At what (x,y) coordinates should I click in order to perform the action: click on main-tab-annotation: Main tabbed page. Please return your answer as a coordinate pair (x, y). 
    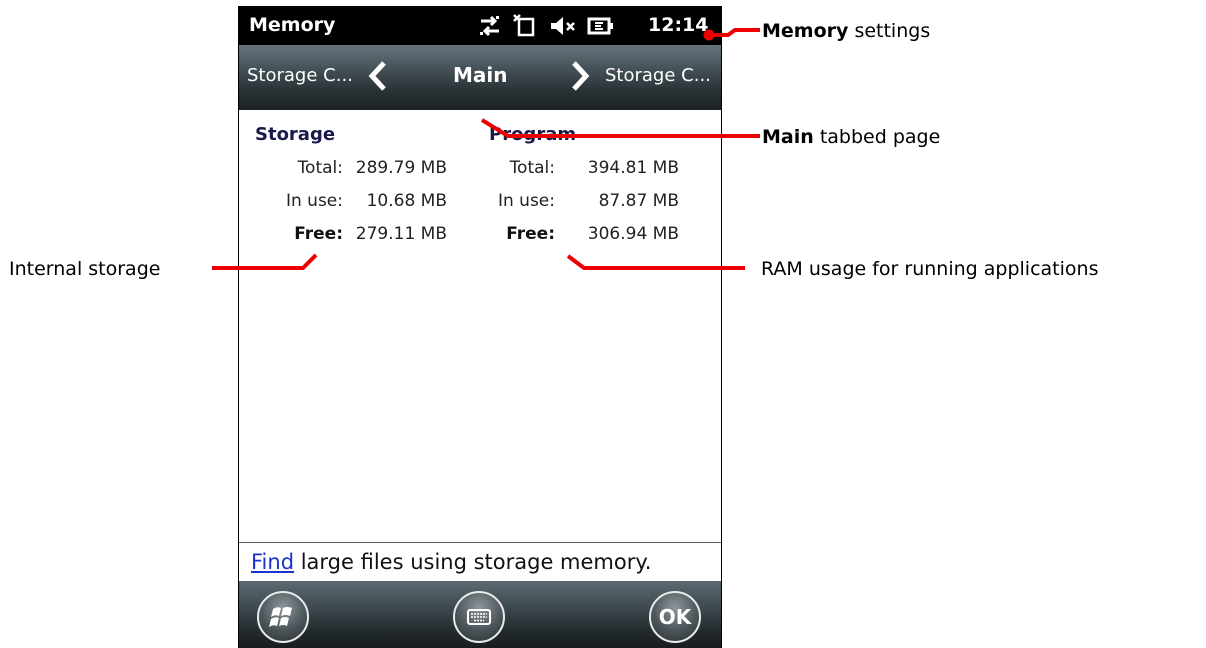
    Looking at the image, I should click on (851, 137).